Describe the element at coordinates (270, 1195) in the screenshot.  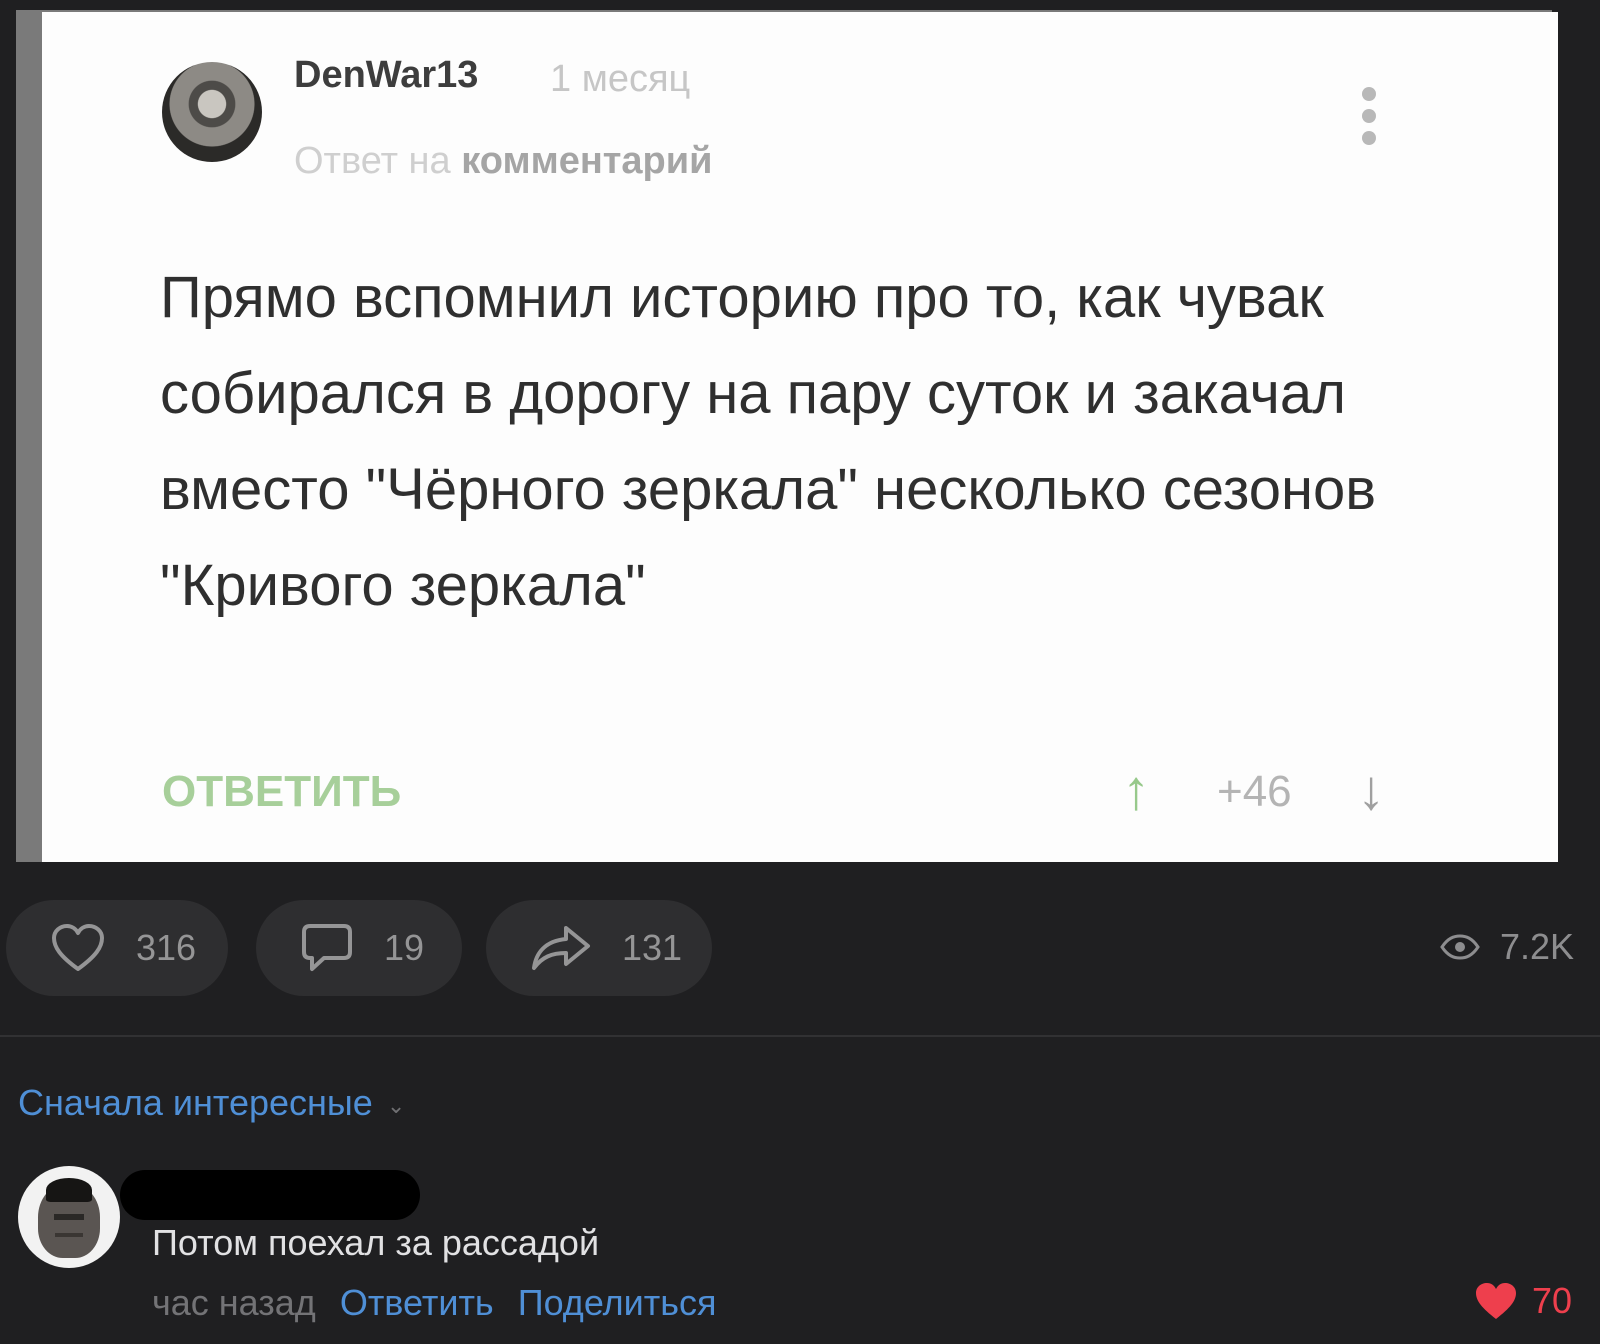
I see `redacted-username` at that location.